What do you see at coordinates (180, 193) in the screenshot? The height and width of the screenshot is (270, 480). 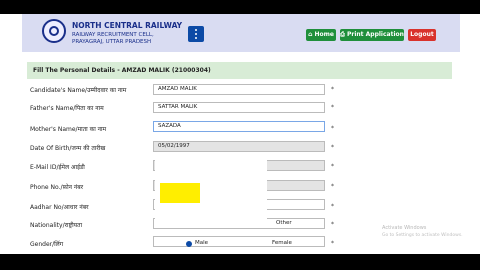 I see `yellow-redaction-box` at bounding box center [180, 193].